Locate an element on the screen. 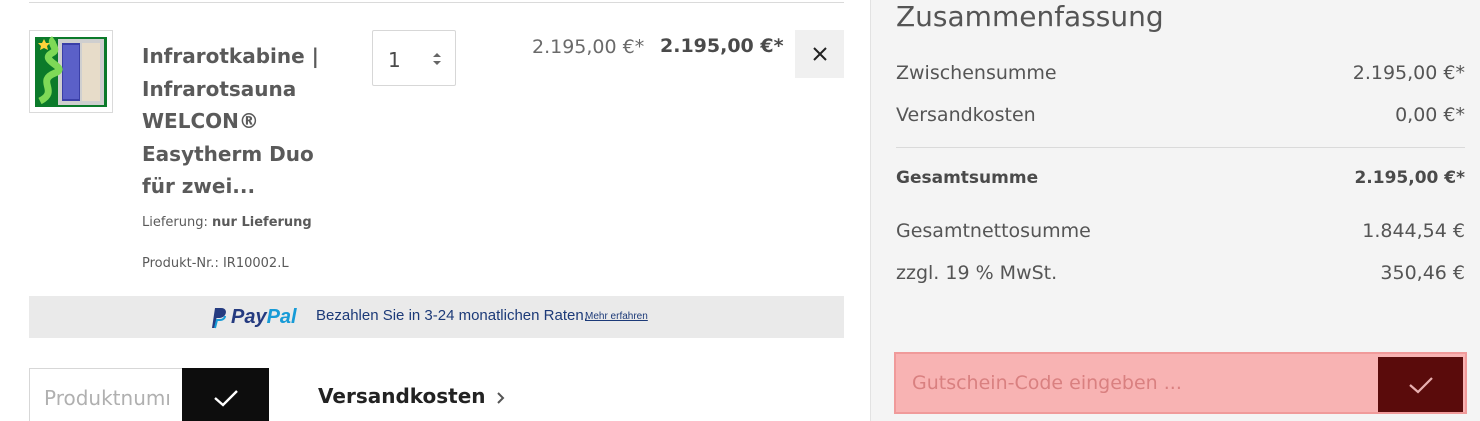  paypal-more-link: Mehr erfahren is located at coordinates (616, 316).